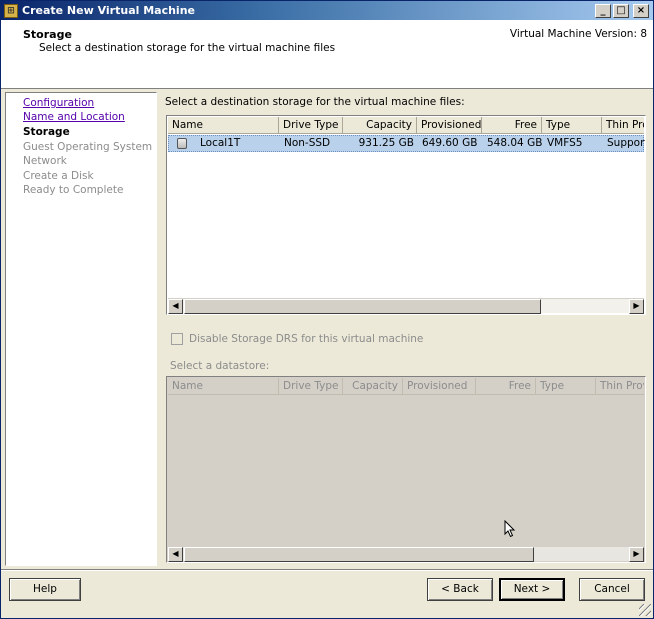  What do you see at coordinates (307, 143) in the screenshot?
I see `cell-drive-type: Non-SSD` at bounding box center [307, 143].